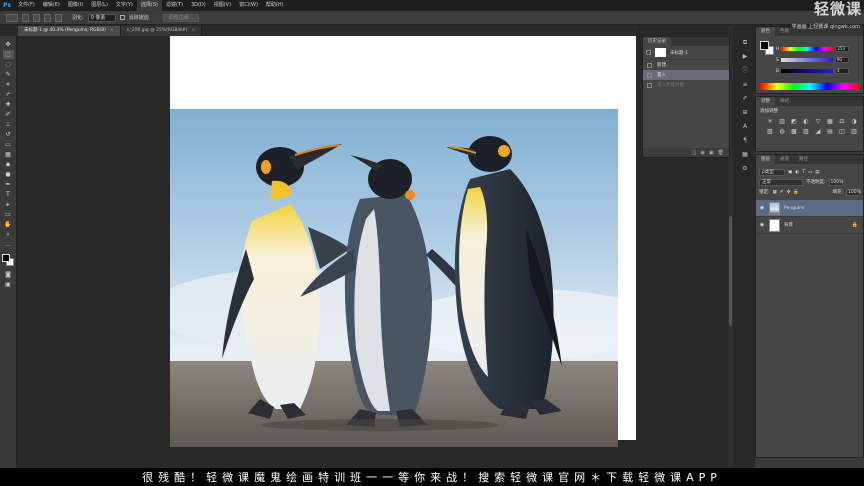 The height and width of the screenshot is (486, 864). Describe the element at coordinates (25, 17) in the screenshot. I see `new-selection-mode` at that location.